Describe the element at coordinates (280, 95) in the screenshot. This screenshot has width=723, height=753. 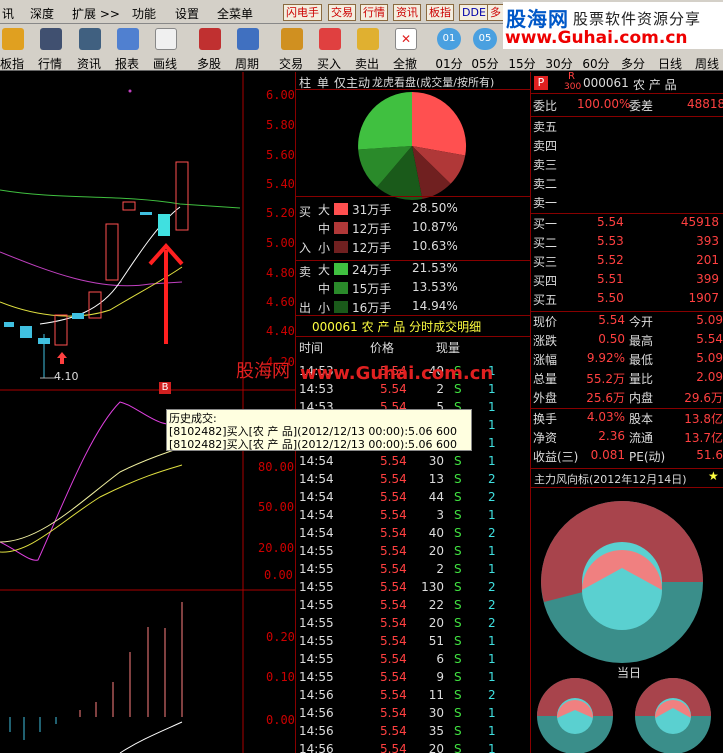
I see `price-tick: 6.00` at that location.